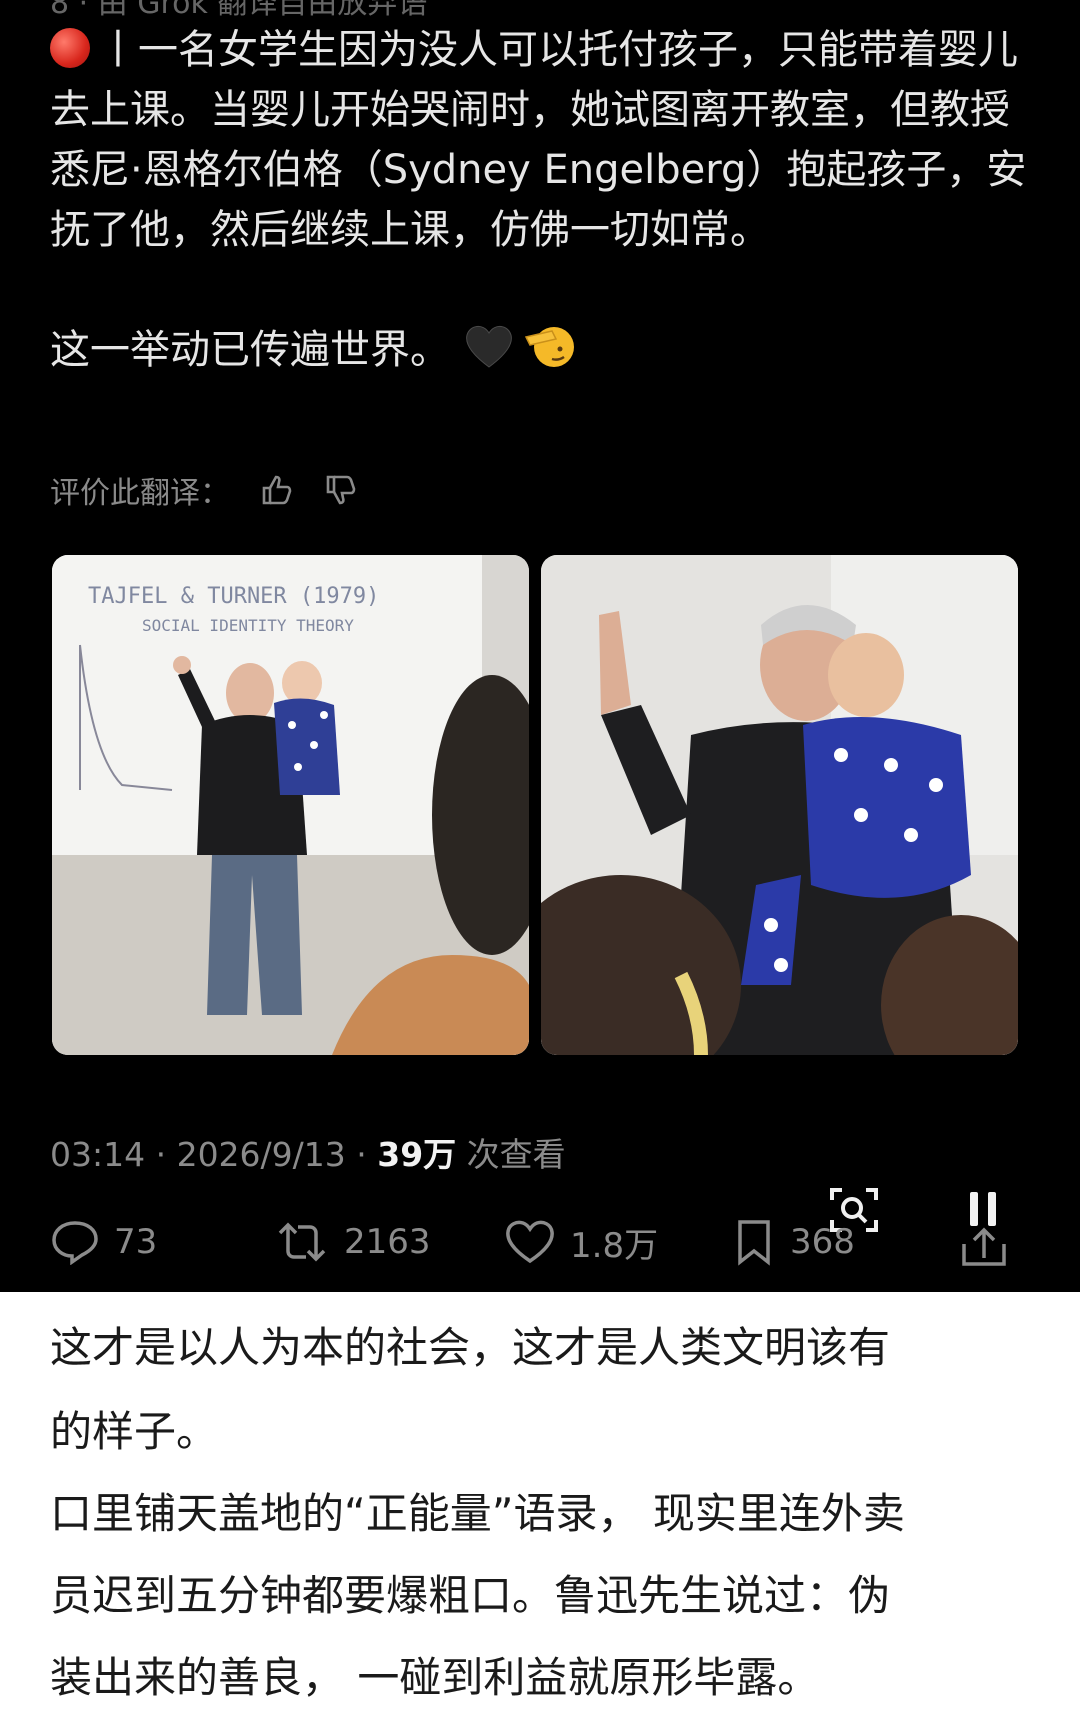 Image resolution: width=1080 pixels, height=1722 pixels. What do you see at coordinates (70, 48) in the screenshot?
I see `red-circle-icon` at bounding box center [70, 48].